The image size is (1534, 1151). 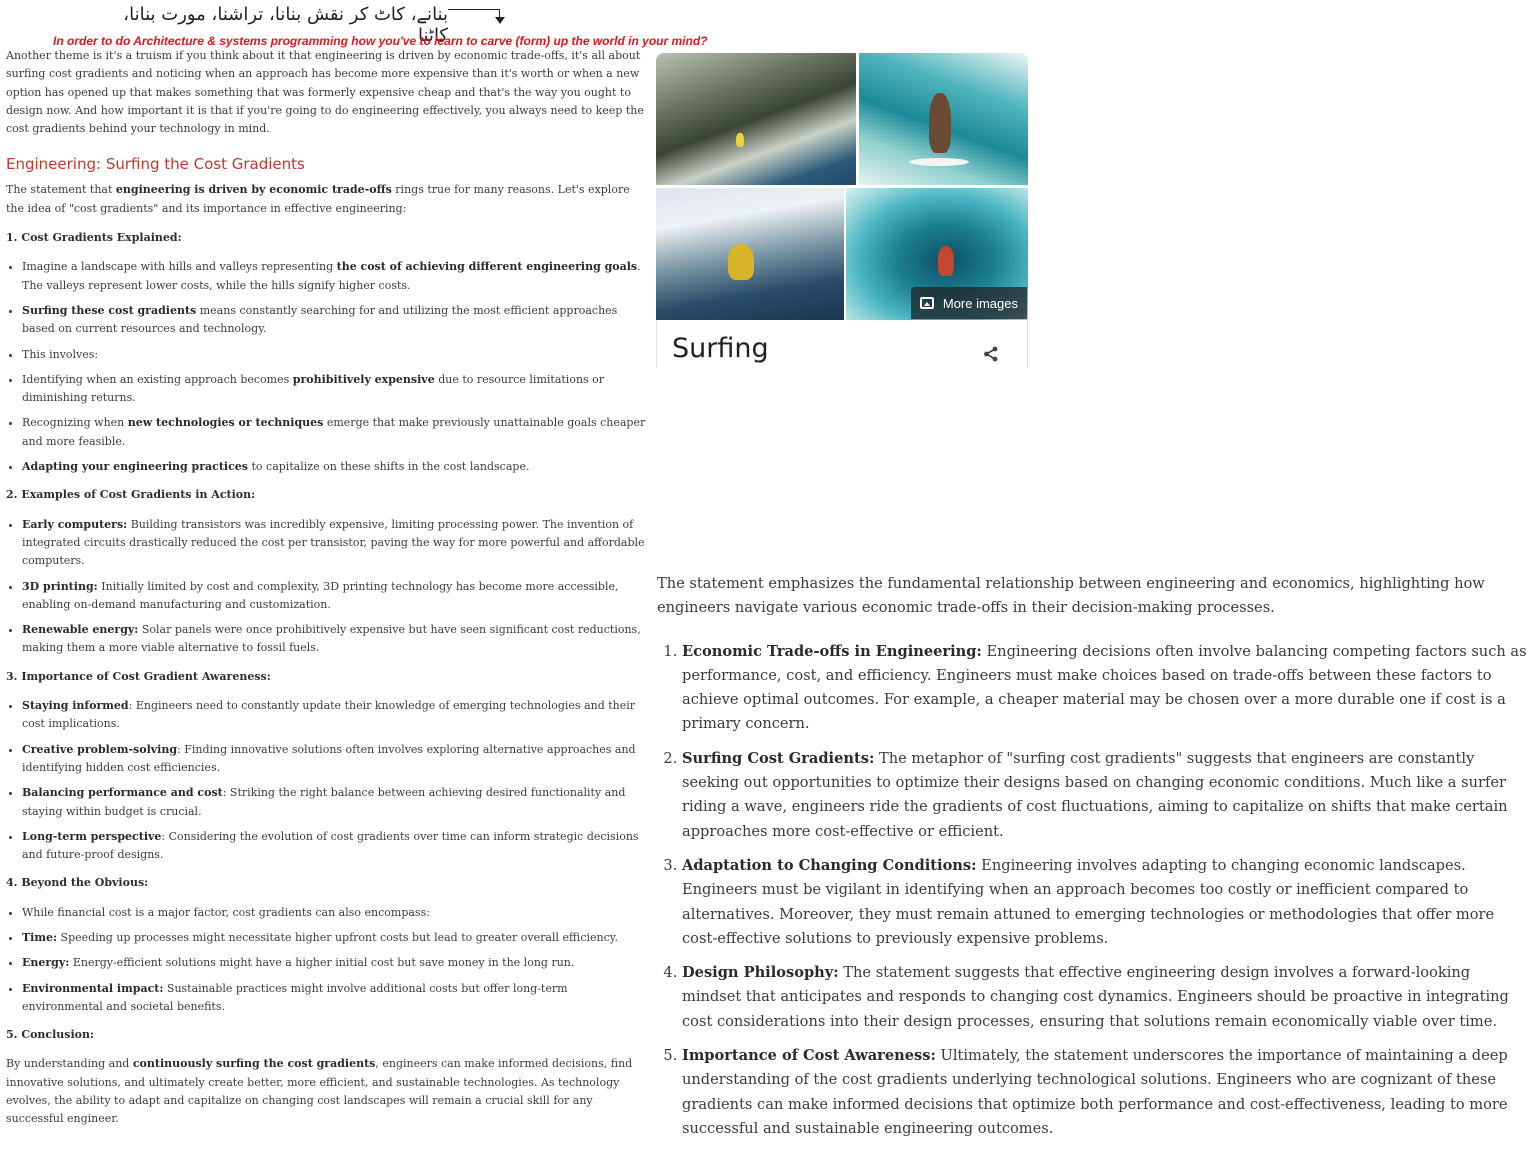 What do you see at coordinates (980, 303) in the screenshot?
I see `more-images-label: More images` at bounding box center [980, 303].